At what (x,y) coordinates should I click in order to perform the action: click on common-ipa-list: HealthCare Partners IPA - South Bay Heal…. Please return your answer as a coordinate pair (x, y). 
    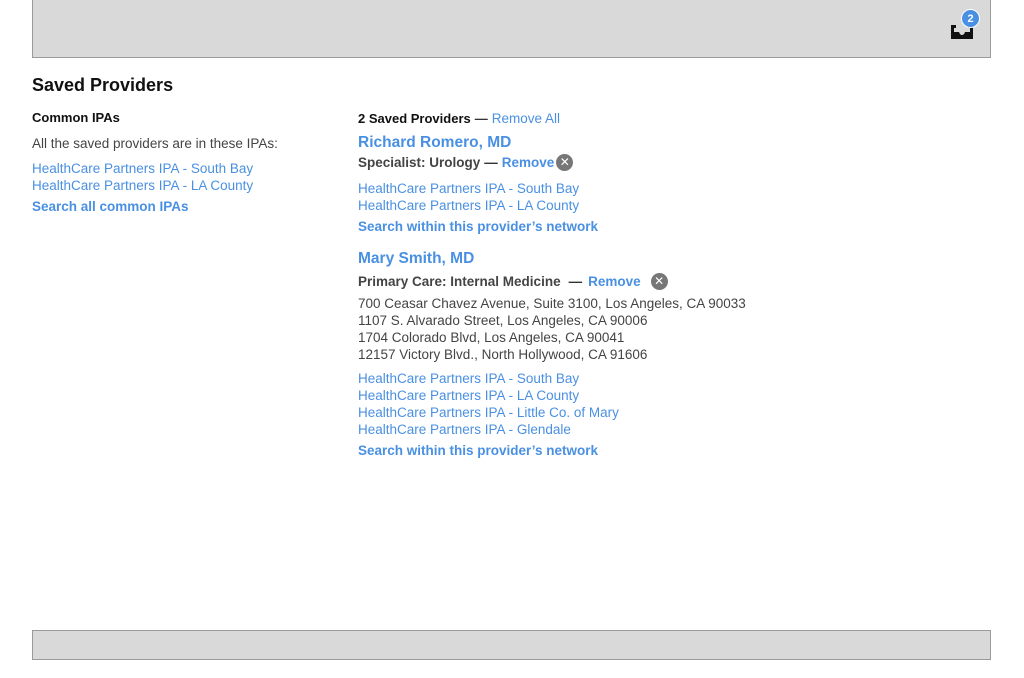
    Looking at the image, I should click on (182, 177).